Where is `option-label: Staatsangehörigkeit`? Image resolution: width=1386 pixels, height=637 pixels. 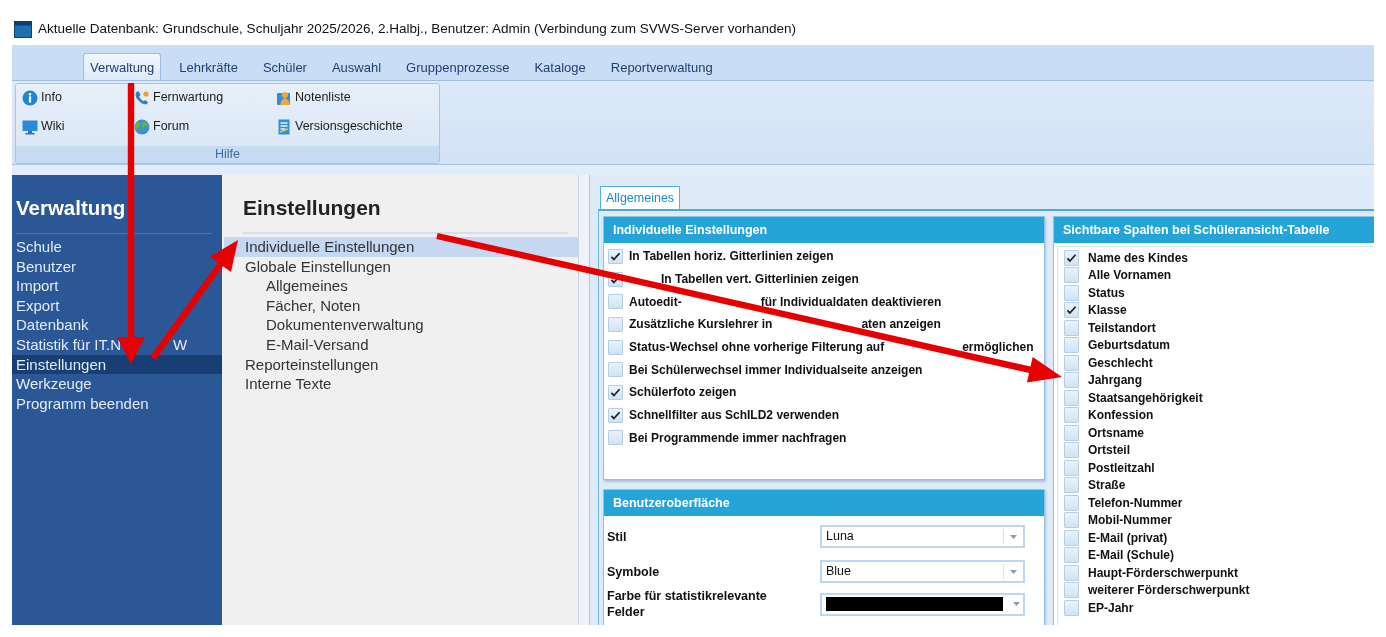 option-label: Staatsangehörigkeit is located at coordinates (1145, 397).